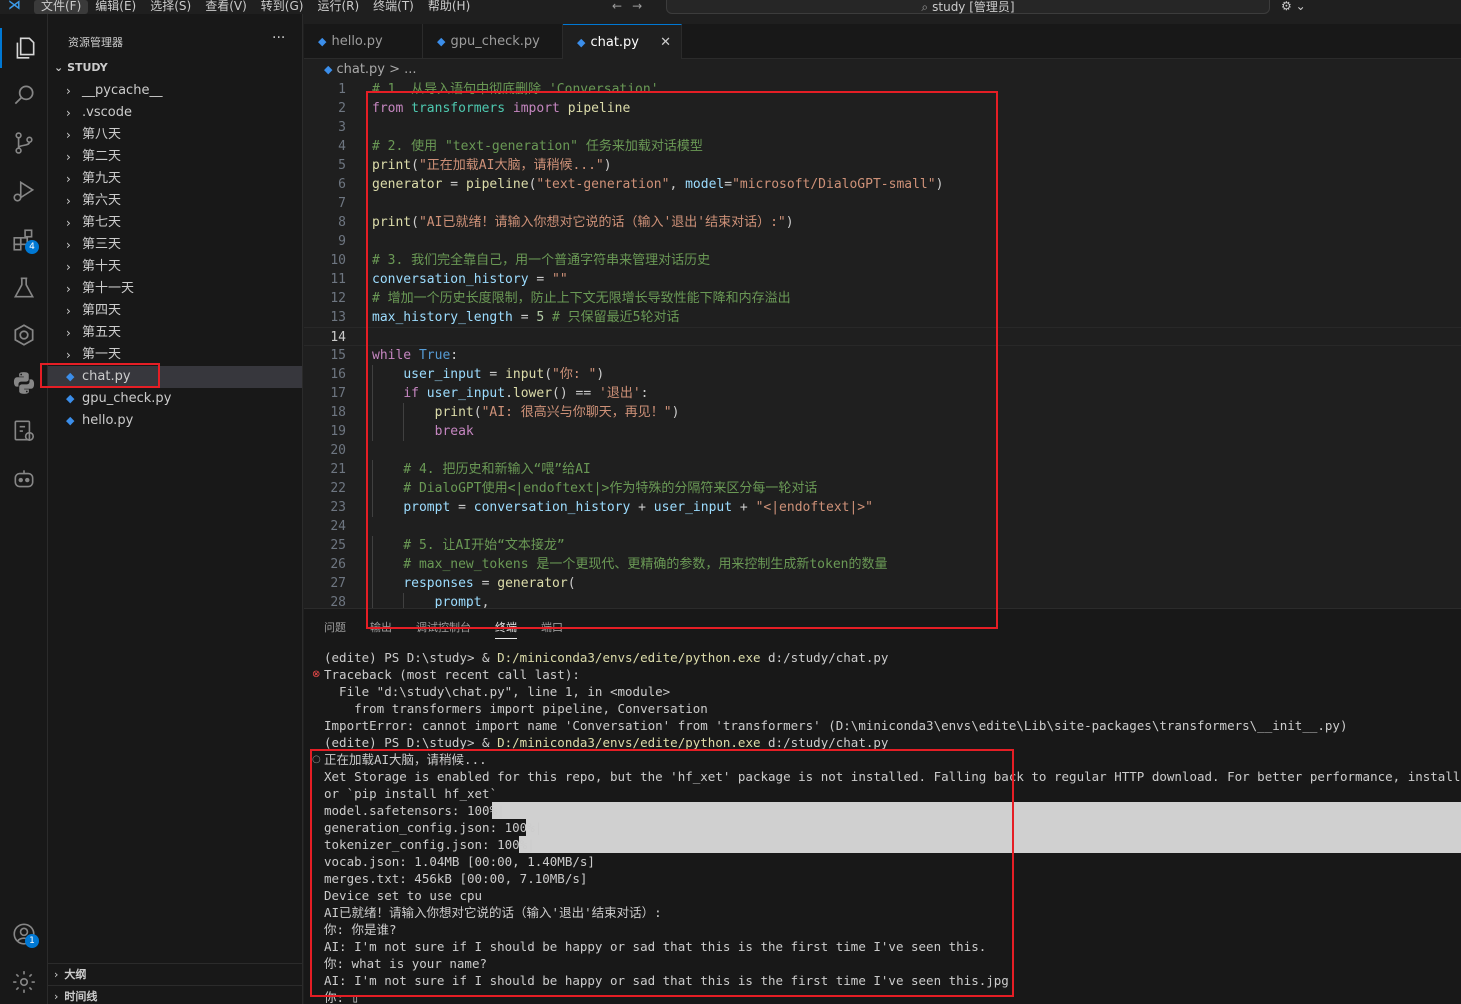 The height and width of the screenshot is (1004, 1461). I want to click on folder-label: 第三天, so click(102, 244).